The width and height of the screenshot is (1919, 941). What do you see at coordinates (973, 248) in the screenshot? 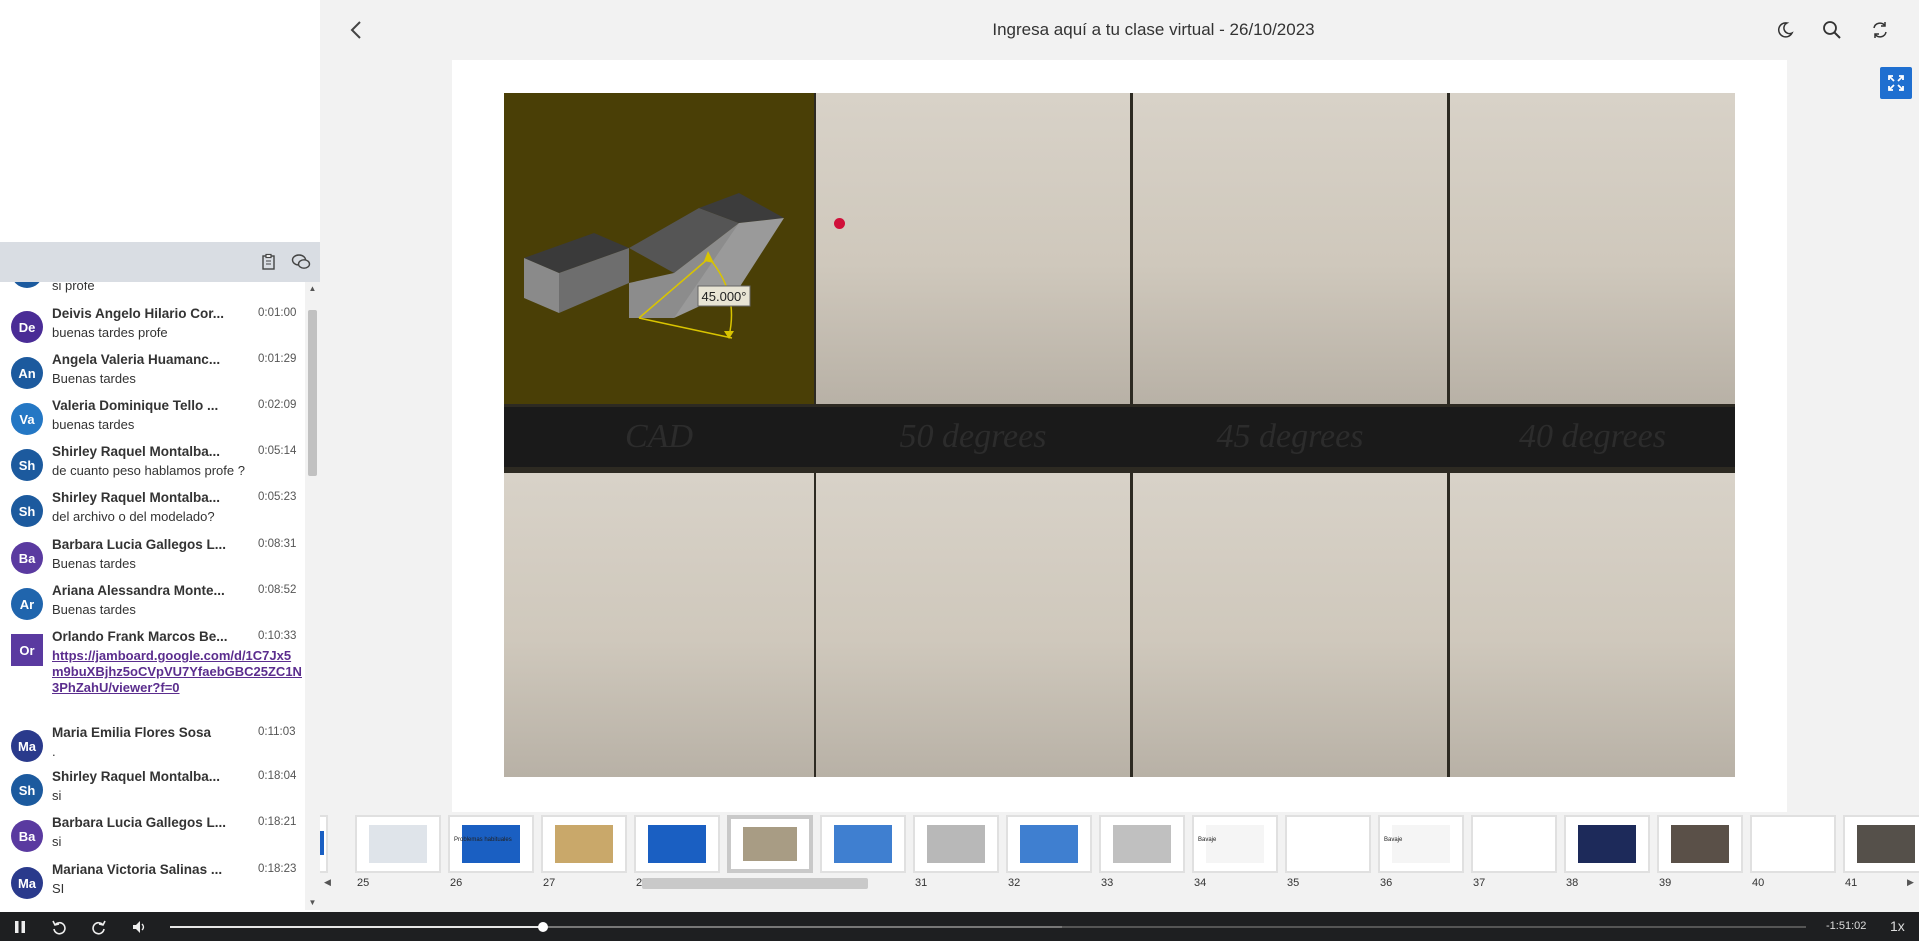
I see `print-photo-50deg-top` at bounding box center [973, 248].